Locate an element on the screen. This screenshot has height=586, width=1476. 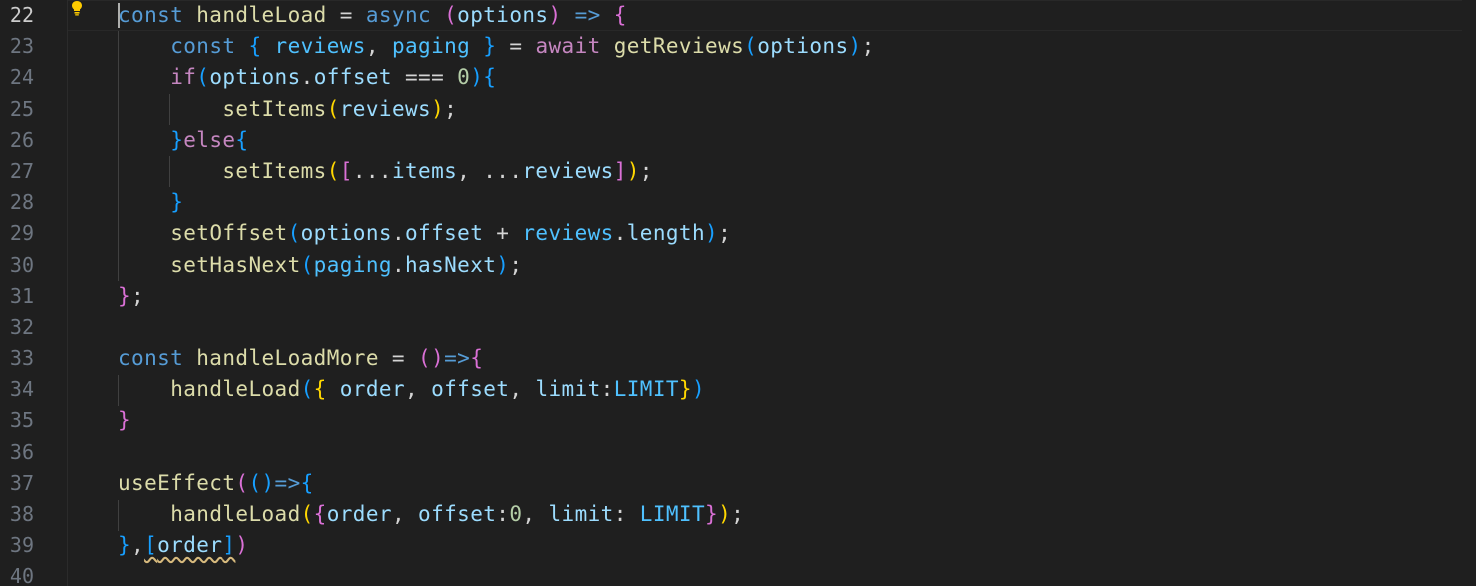
code-line: 39},[order]) is located at coordinates (738, 545).